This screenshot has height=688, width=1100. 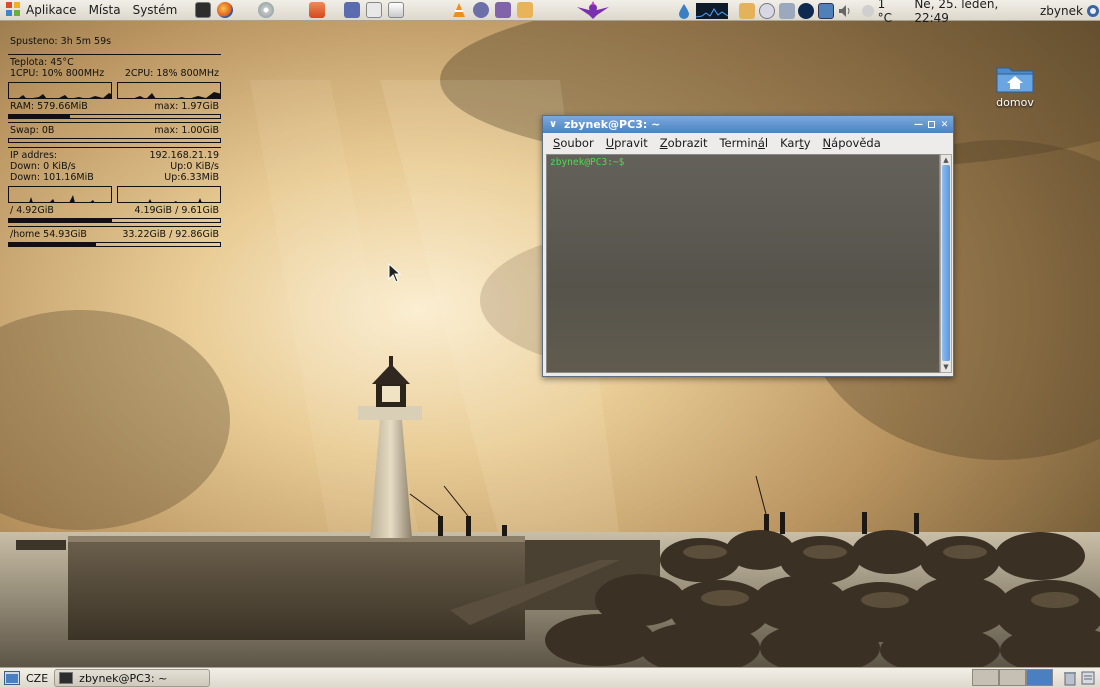 What do you see at coordinates (114, 177) in the screenshot?
I see `total-row: Down: 101.16MiB Up:6.33MiB` at bounding box center [114, 177].